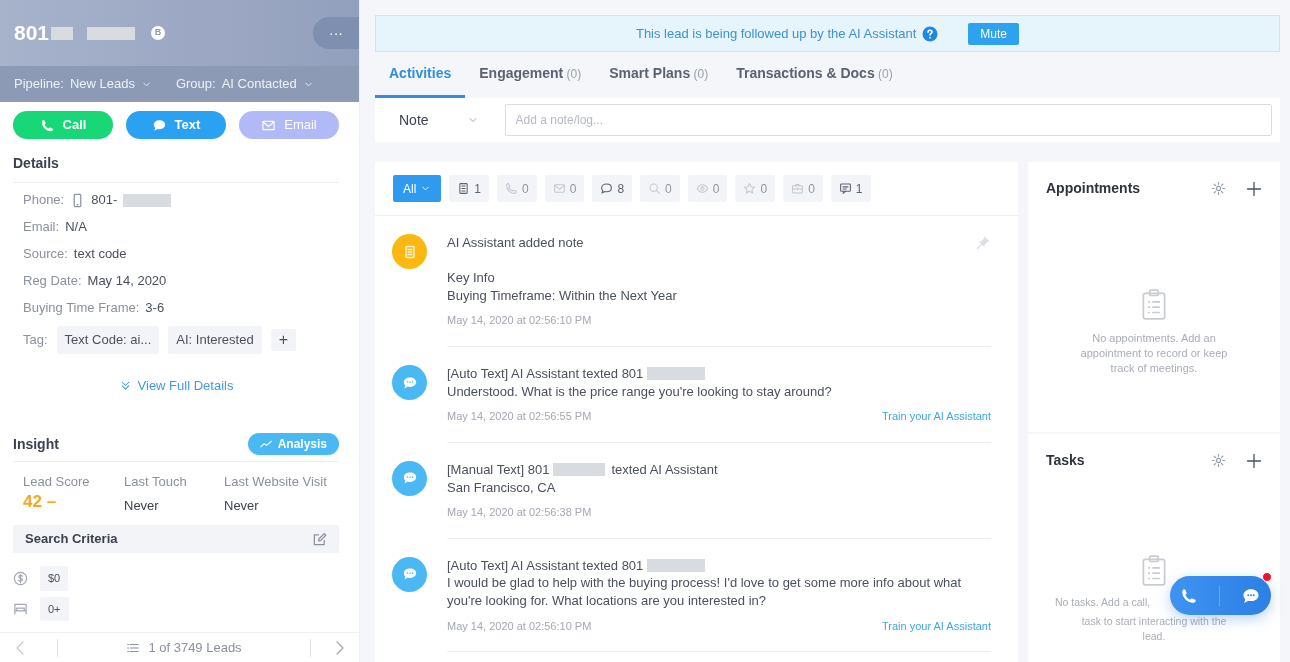 The width and height of the screenshot is (1290, 662). I want to click on more-button: ···, so click(336, 33).